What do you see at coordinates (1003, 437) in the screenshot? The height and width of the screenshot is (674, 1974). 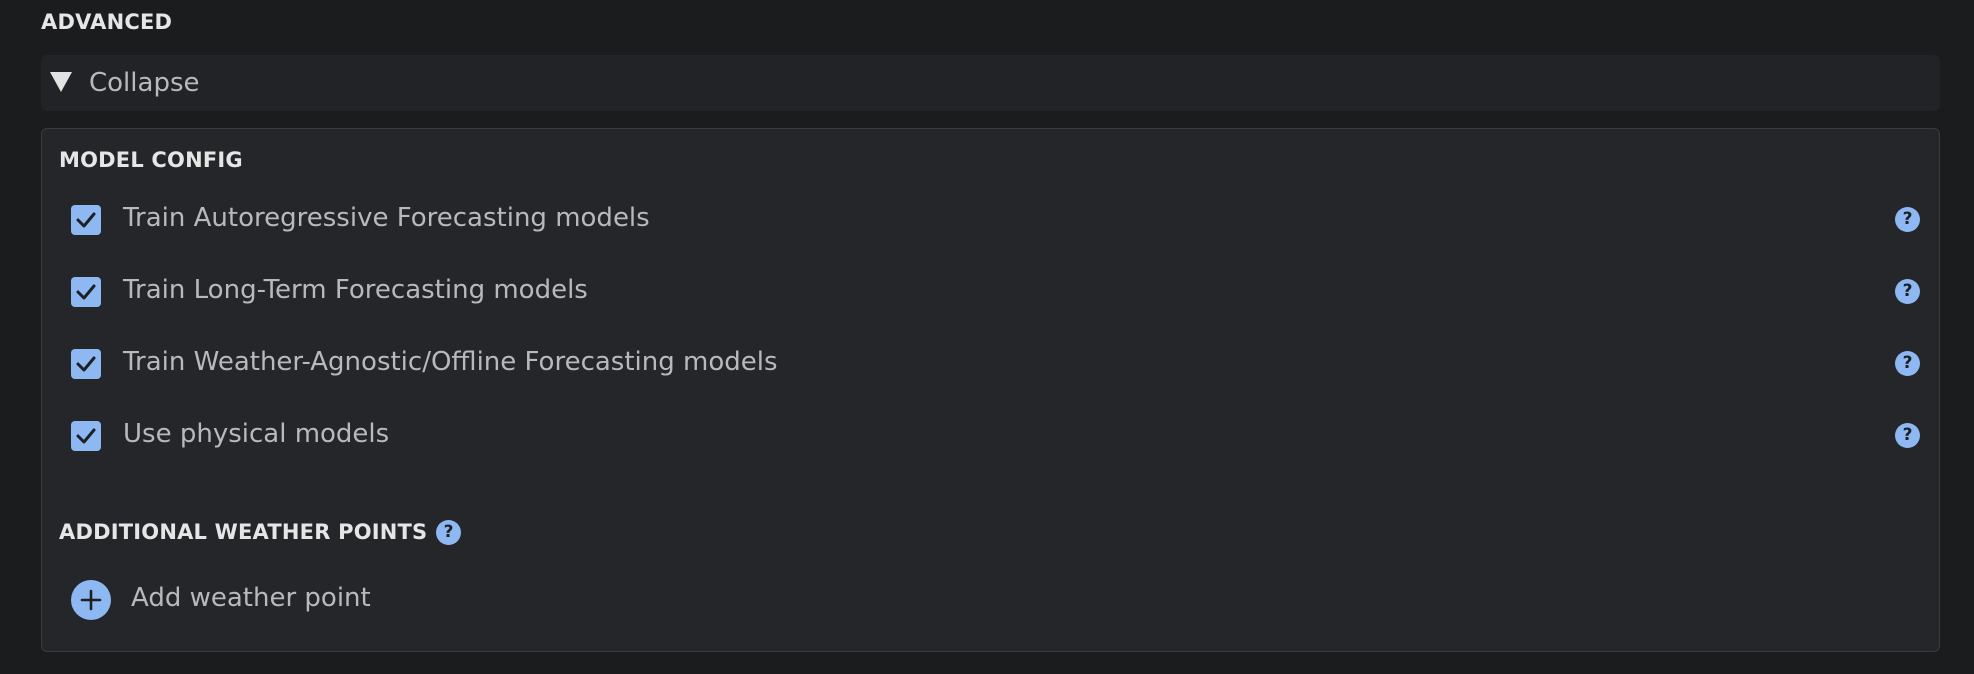 I see `option-physical-models: Use physical models ?` at bounding box center [1003, 437].